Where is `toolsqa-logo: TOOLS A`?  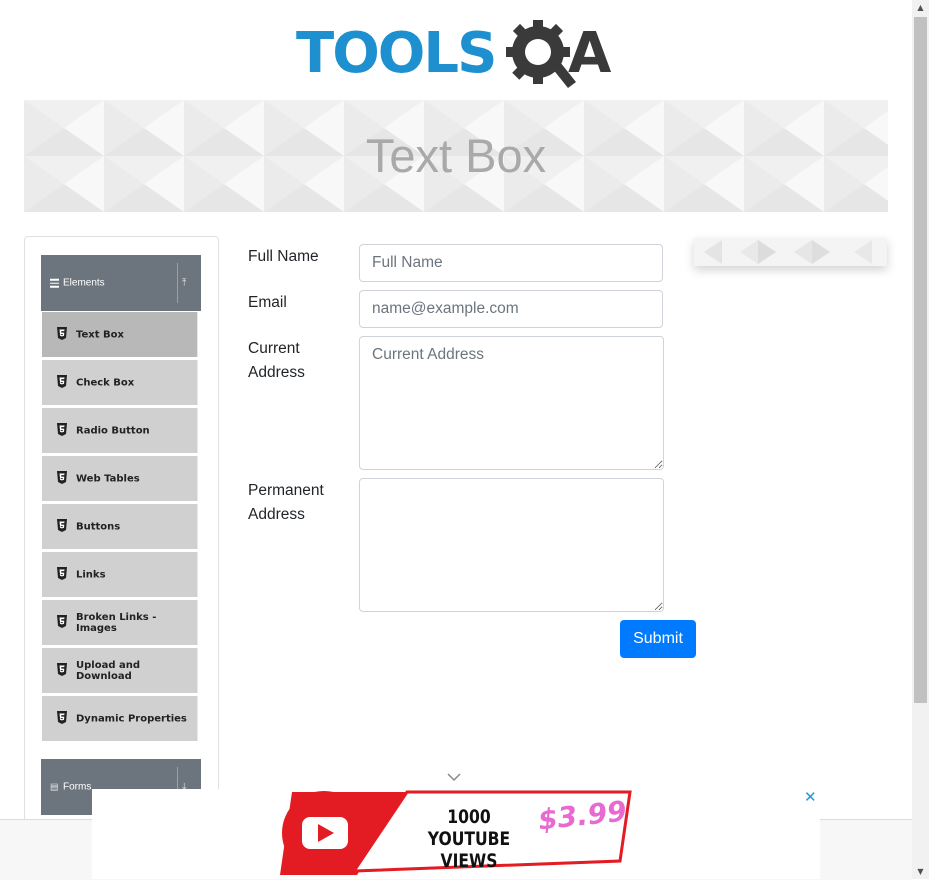
toolsqa-logo: TOOLS A is located at coordinates (458, 53).